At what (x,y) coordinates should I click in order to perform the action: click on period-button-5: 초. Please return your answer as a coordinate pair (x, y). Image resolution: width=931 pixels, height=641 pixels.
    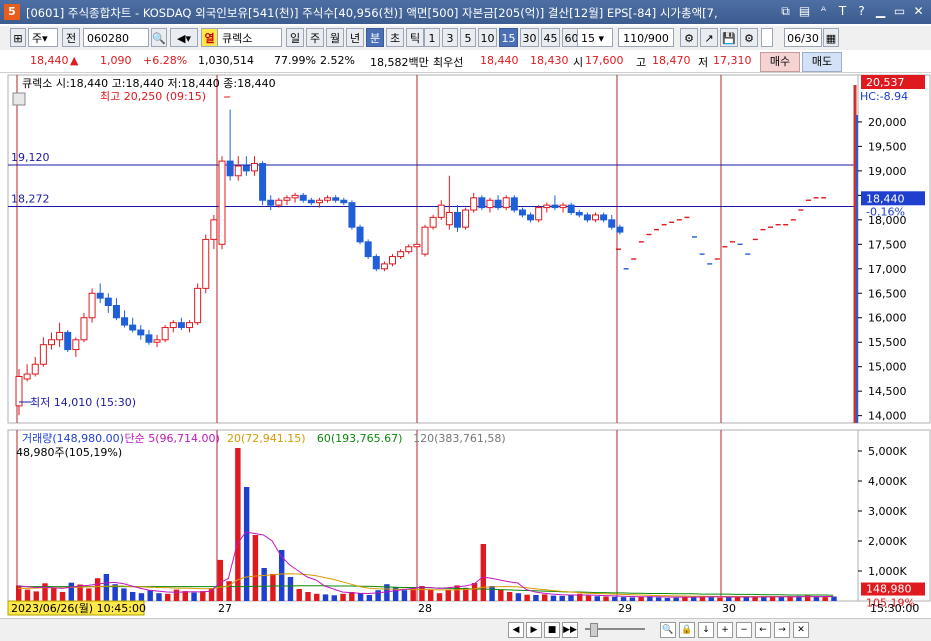
    Looking at the image, I should click on (395, 37).